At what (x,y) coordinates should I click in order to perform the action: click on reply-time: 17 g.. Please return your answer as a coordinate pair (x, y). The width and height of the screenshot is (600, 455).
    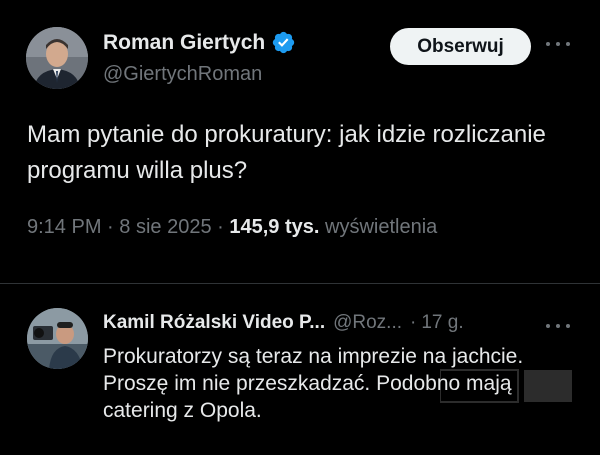
    Looking at the image, I should click on (442, 323).